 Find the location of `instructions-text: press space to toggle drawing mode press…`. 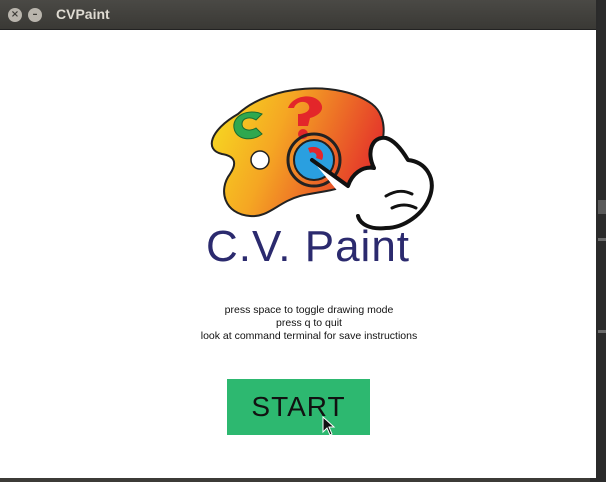

instructions-text: press space to toggle drawing mode press… is located at coordinates (309, 323).